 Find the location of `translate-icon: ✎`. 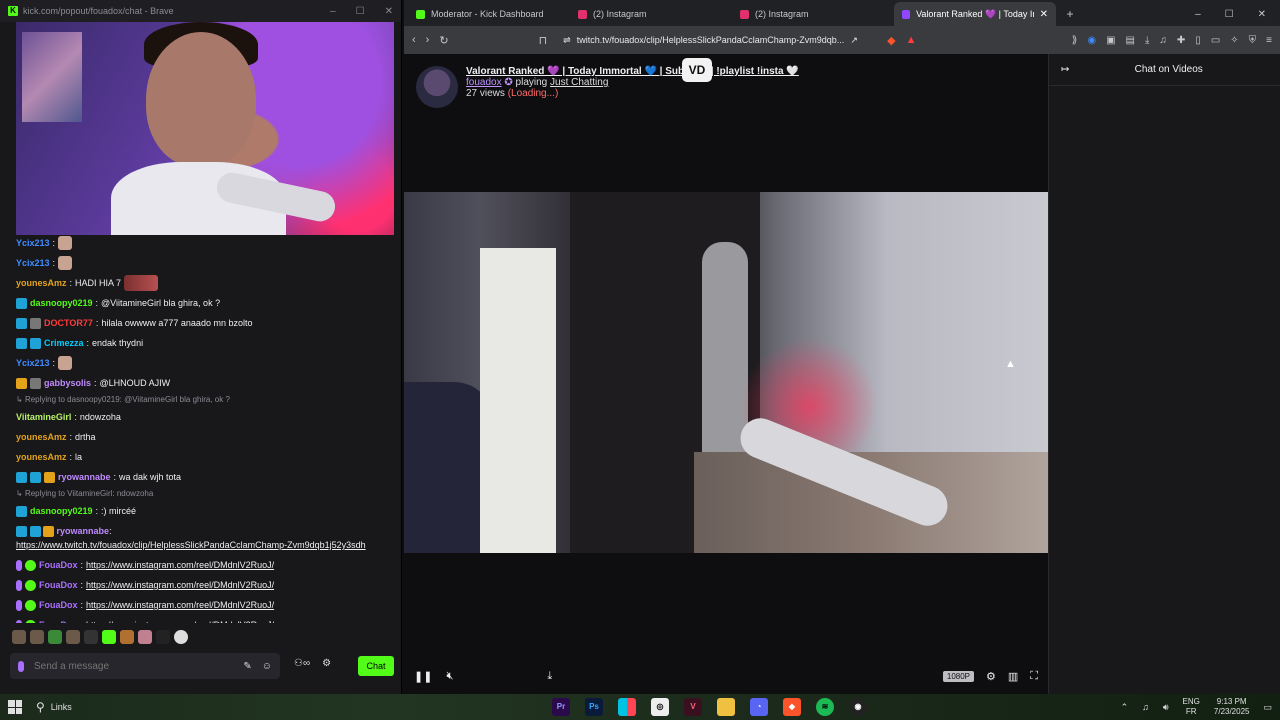

translate-icon: ✎ is located at coordinates (247, 666).